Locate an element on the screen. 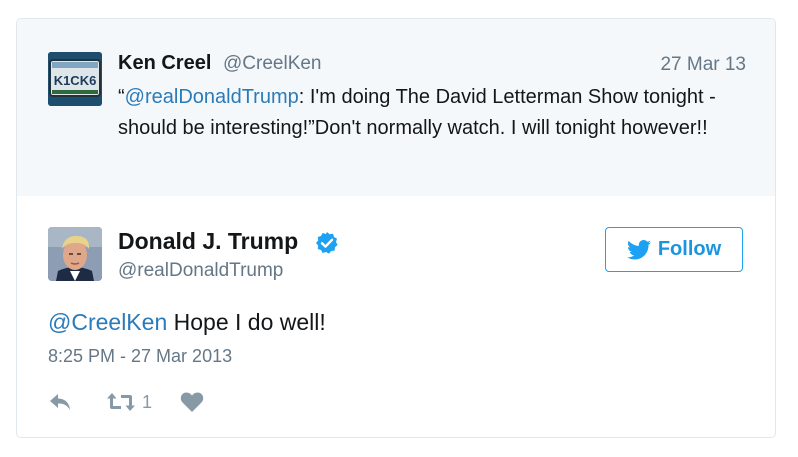 This screenshot has height=457, width=798. parent-author-handle: @CreelKen is located at coordinates (272, 64).